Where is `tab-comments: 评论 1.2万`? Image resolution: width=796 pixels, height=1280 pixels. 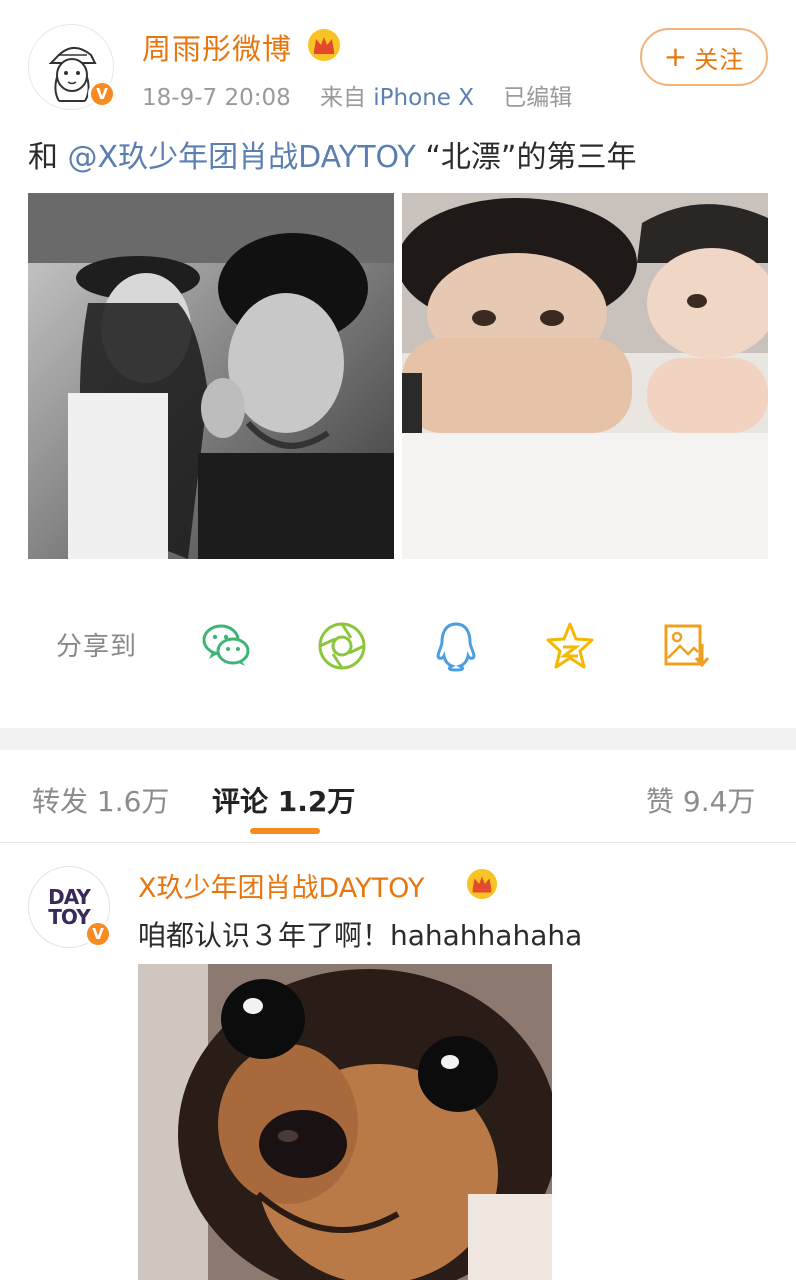
tab-comments: 评论 1.2万 is located at coordinates (283, 800).